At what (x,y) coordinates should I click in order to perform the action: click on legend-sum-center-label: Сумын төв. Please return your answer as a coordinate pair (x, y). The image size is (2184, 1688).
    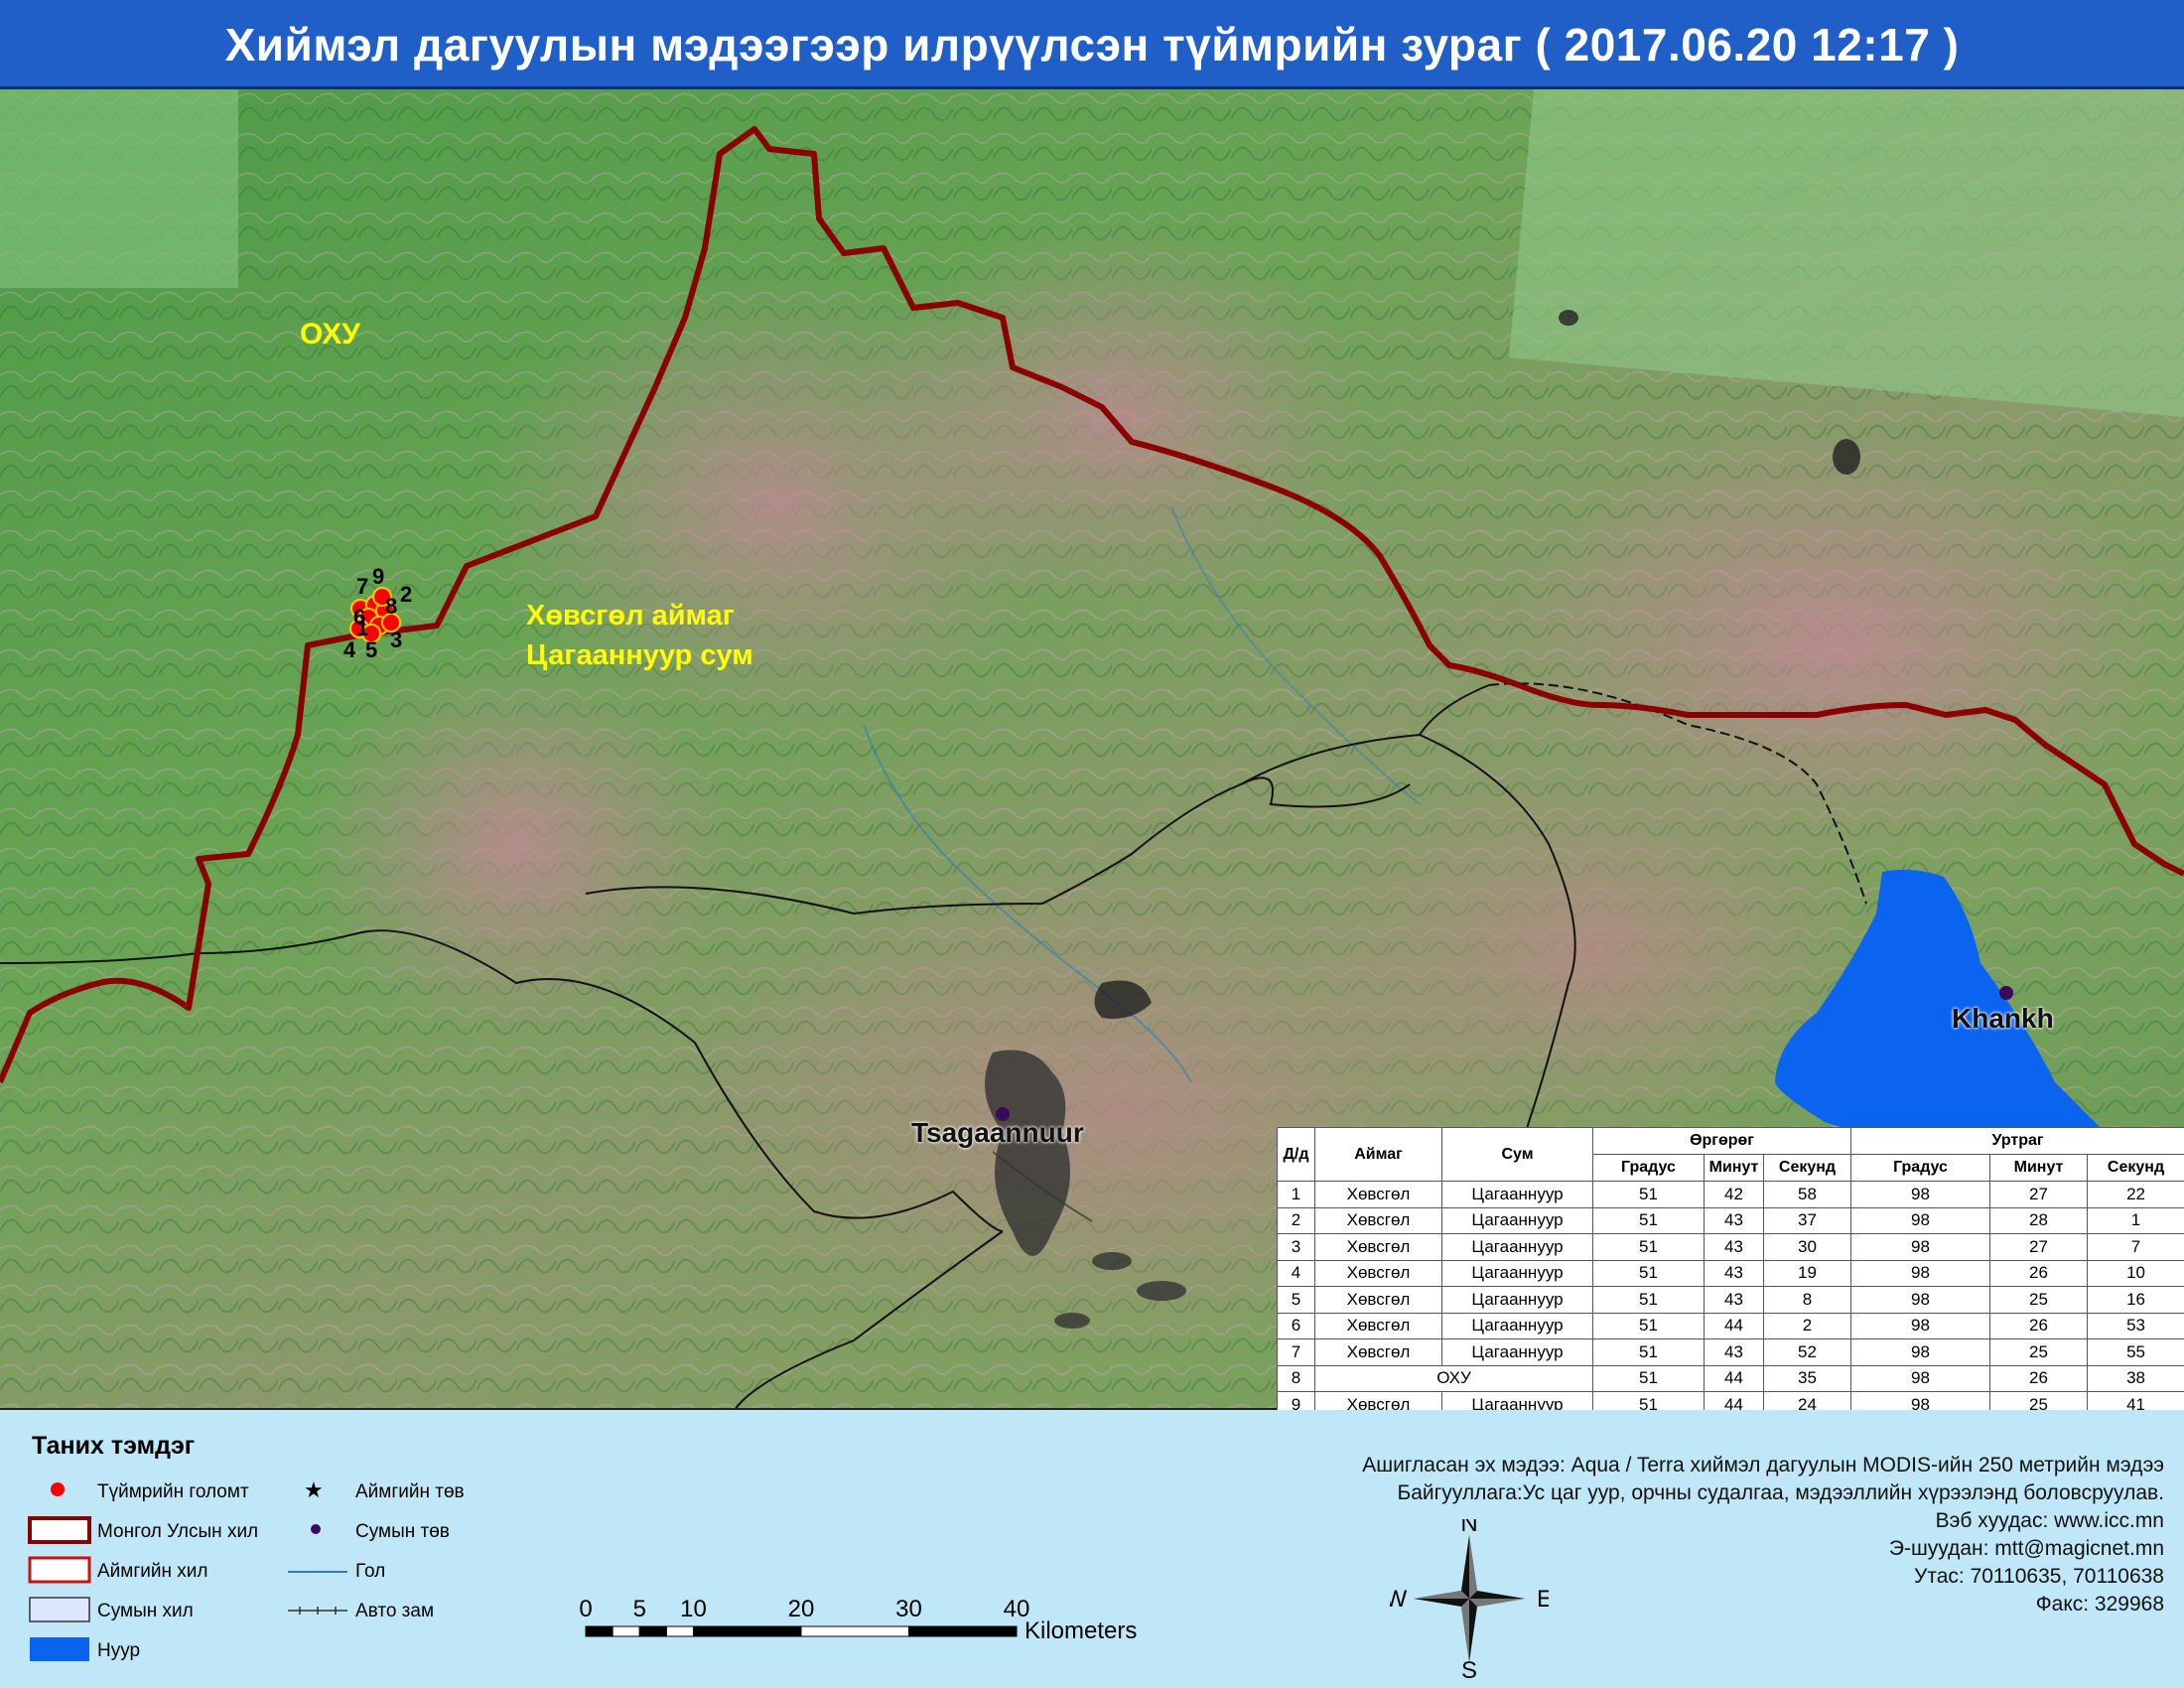
    Looking at the image, I should click on (402, 1531).